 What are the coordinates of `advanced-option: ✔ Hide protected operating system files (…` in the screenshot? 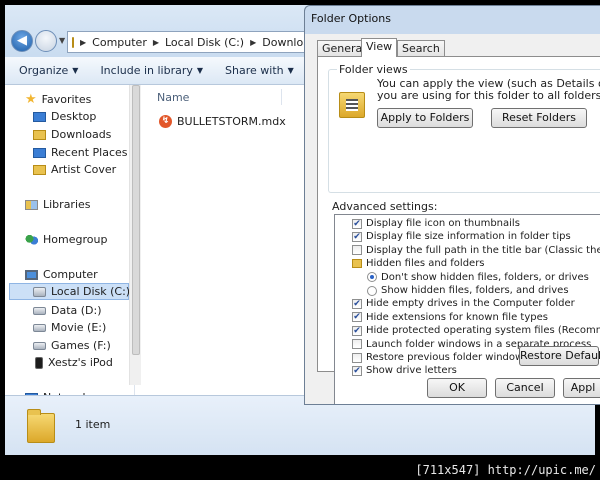 It's located at (476, 330).